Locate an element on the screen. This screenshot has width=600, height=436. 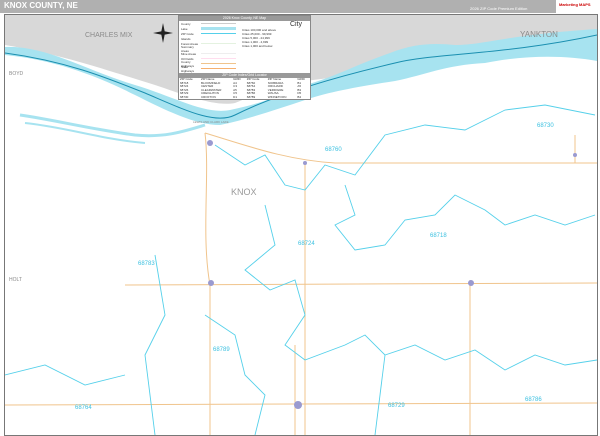
zip-label: 68729 is located at coordinates (396, 406).